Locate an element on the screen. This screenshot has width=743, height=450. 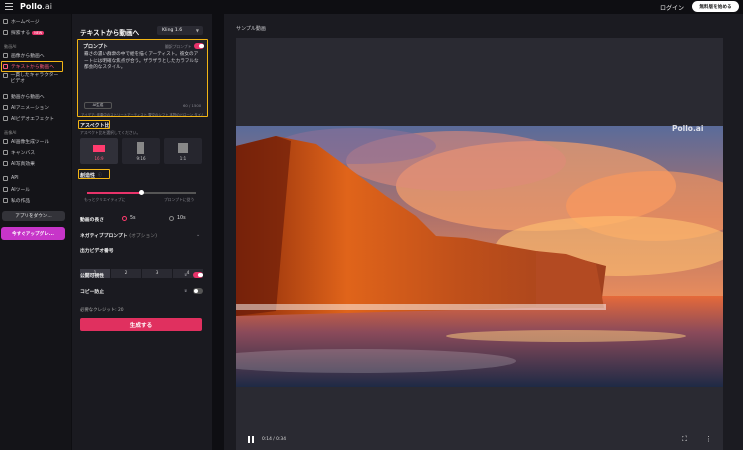
photo-icon is located at coordinates (5, 163).